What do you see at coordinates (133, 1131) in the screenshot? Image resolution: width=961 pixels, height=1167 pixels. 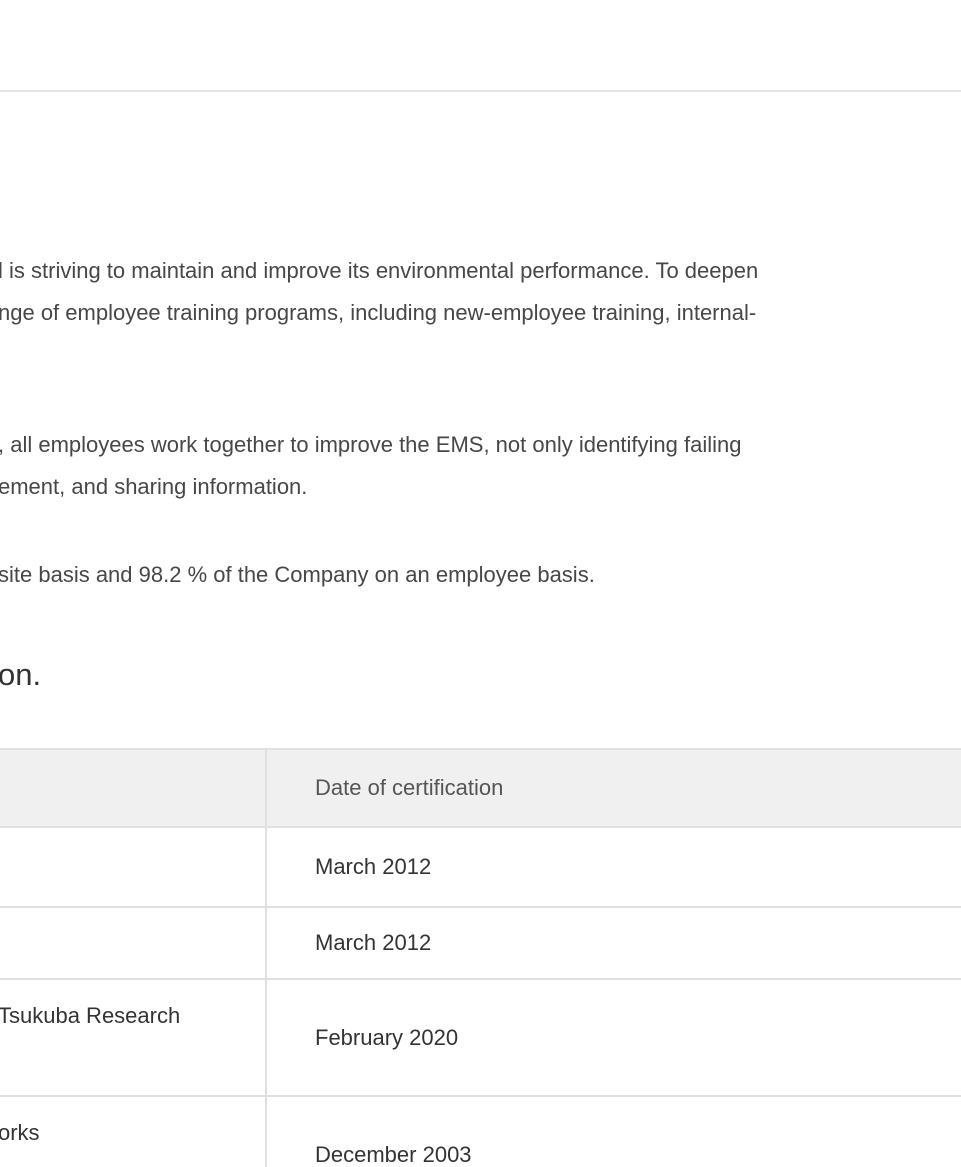 I see `site-cell: orks` at bounding box center [133, 1131].